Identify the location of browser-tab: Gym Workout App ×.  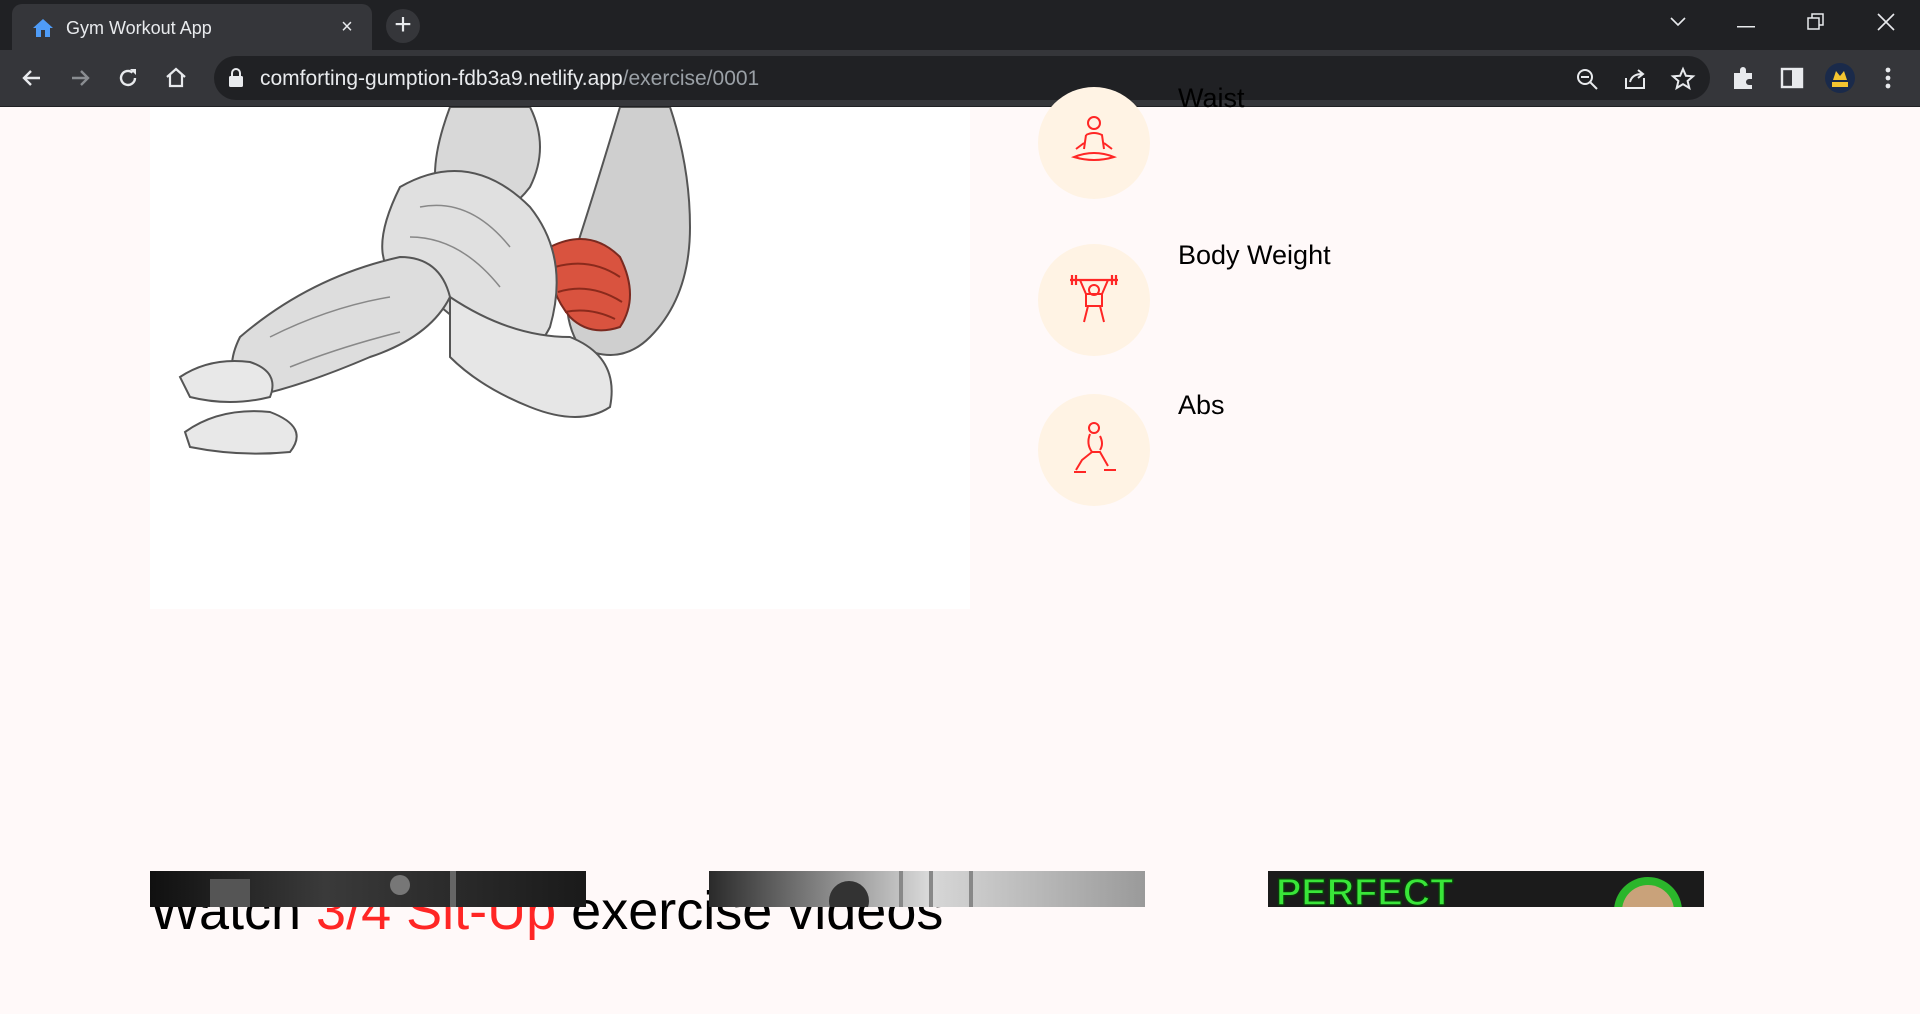
(192, 27).